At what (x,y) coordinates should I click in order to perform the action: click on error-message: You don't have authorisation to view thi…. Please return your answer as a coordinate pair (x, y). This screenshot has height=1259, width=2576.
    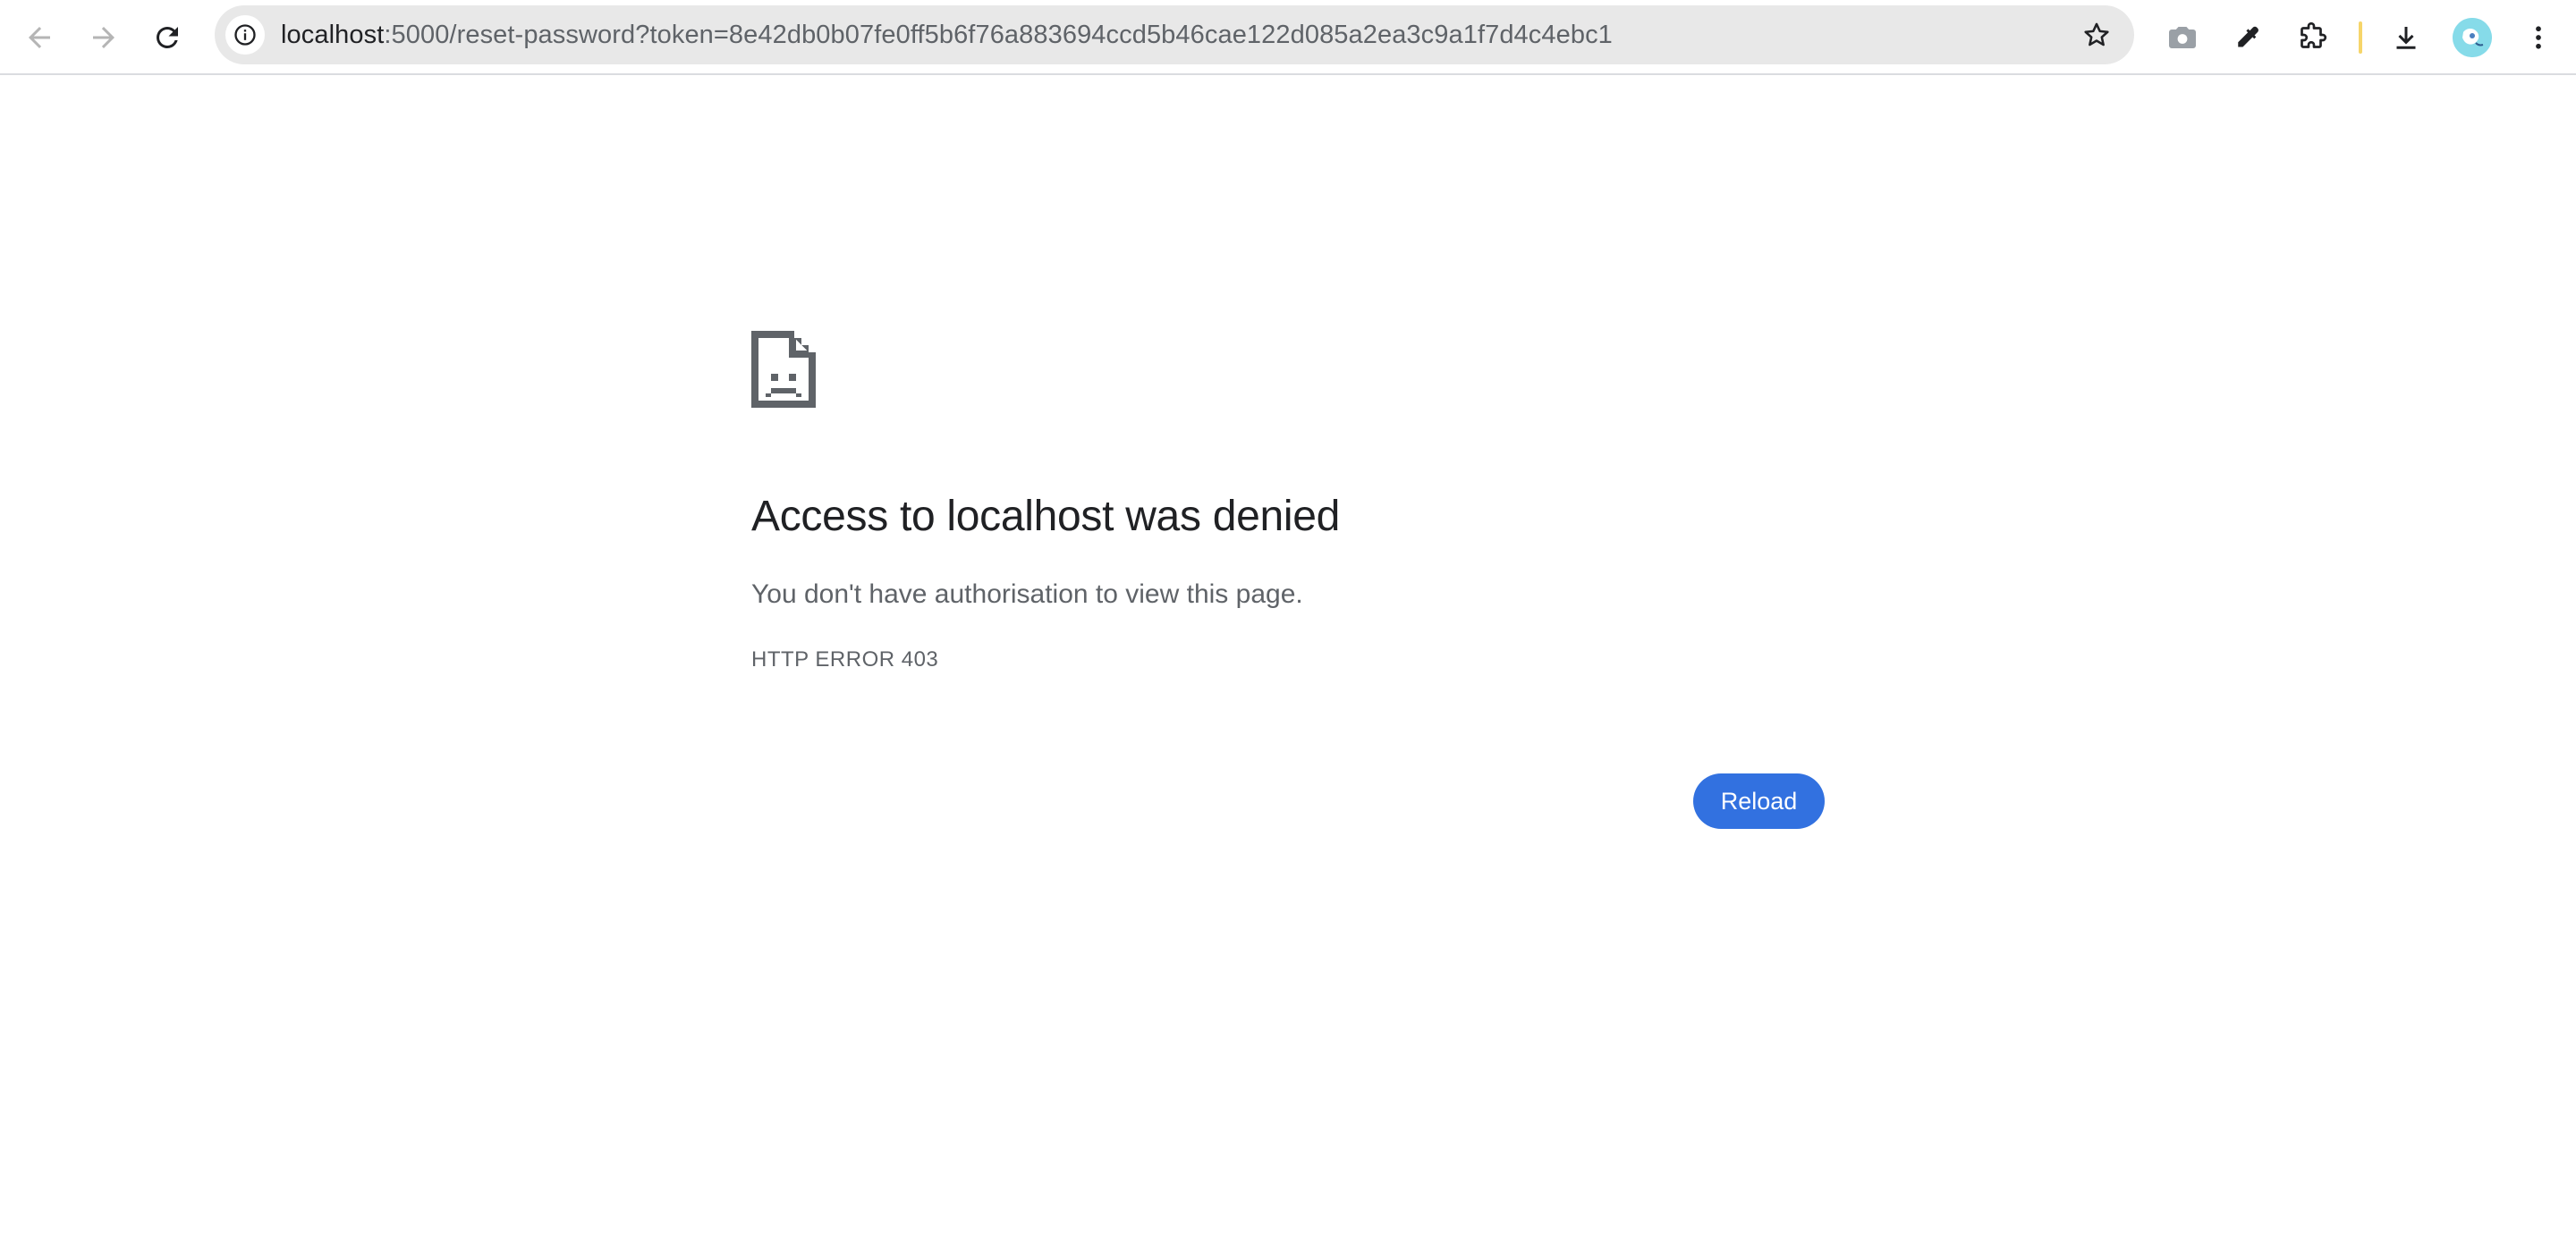
    Looking at the image, I should click on (1027, 594).